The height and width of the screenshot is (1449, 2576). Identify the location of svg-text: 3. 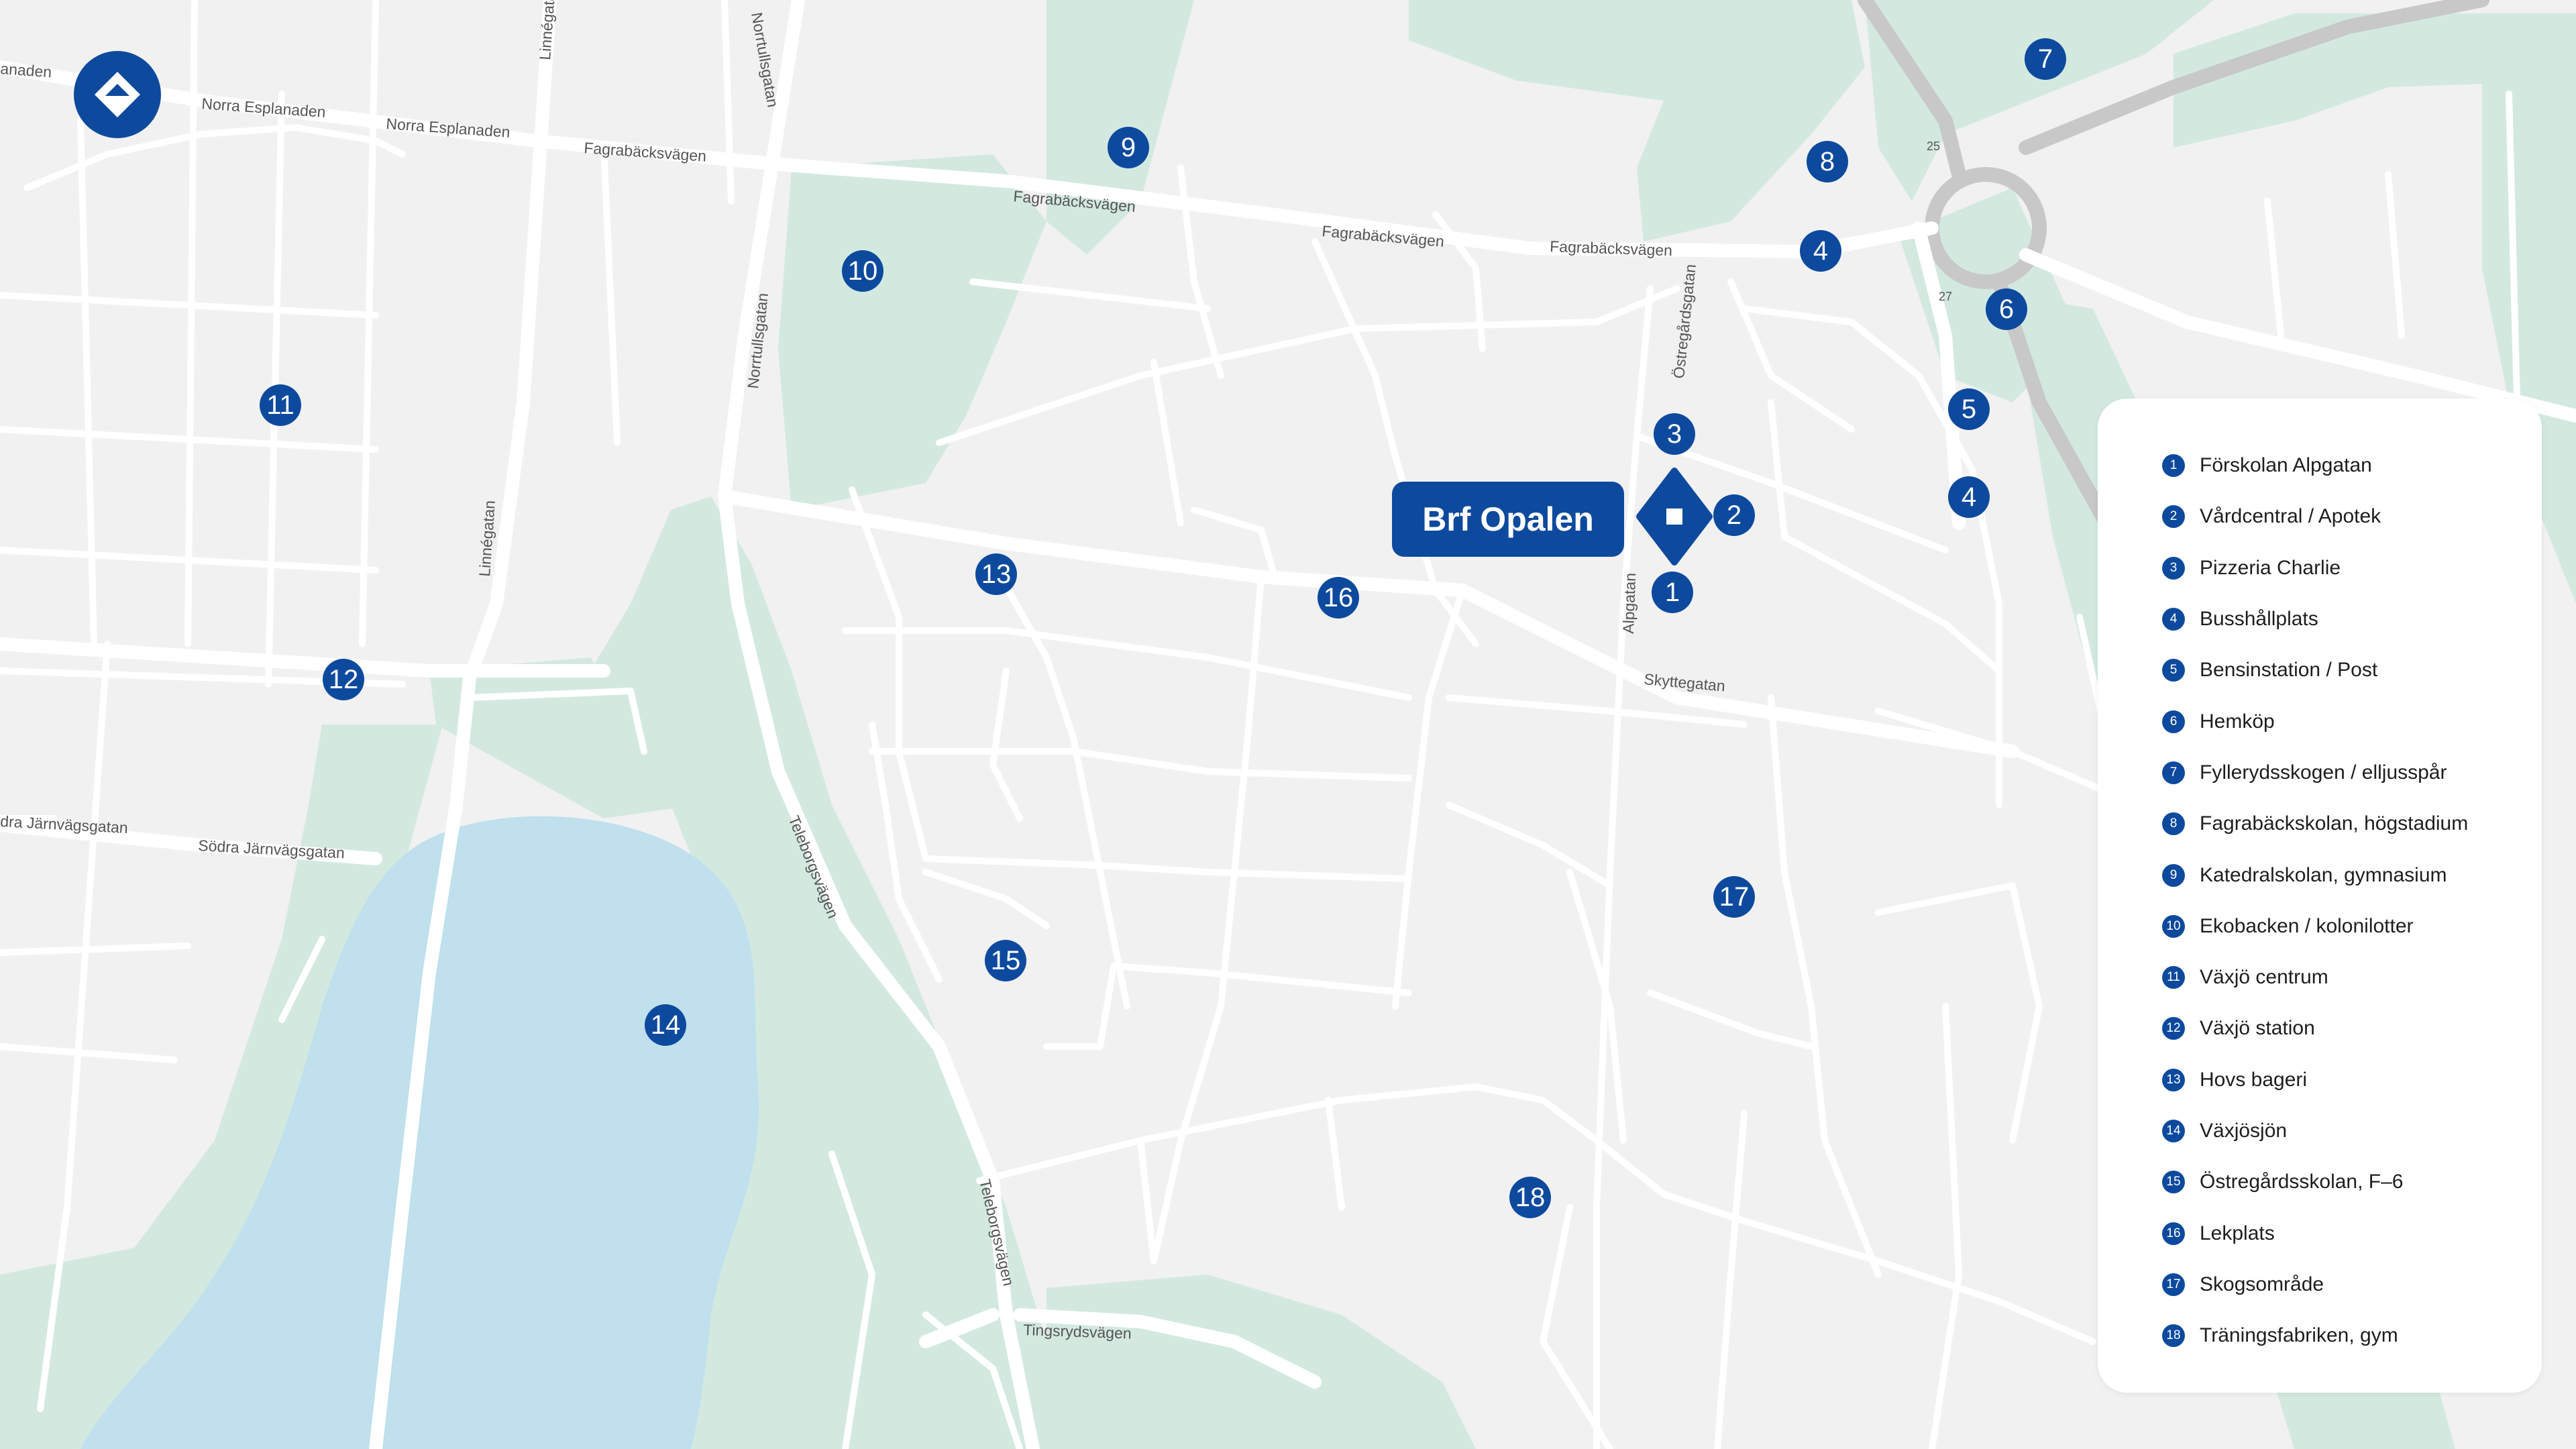
(1674, 434).